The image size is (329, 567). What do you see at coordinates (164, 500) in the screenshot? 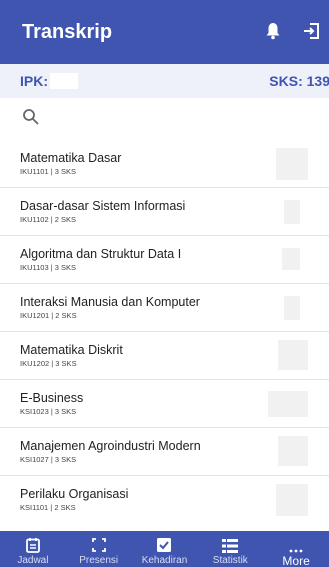
I see `list-item: Perilaku Organisasi KSI1101 | 2 SKS` at bounding box center [164, 500].